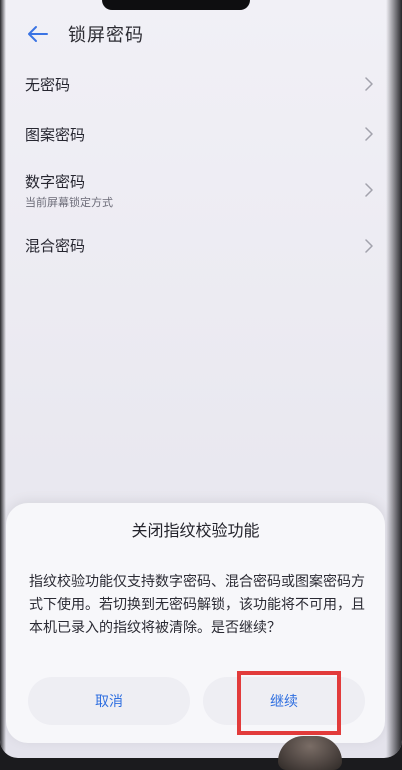 The image size is (402, 770). I want to click on current-lock-method-note: 当前屏幕锁定方式, so click(69, 202).